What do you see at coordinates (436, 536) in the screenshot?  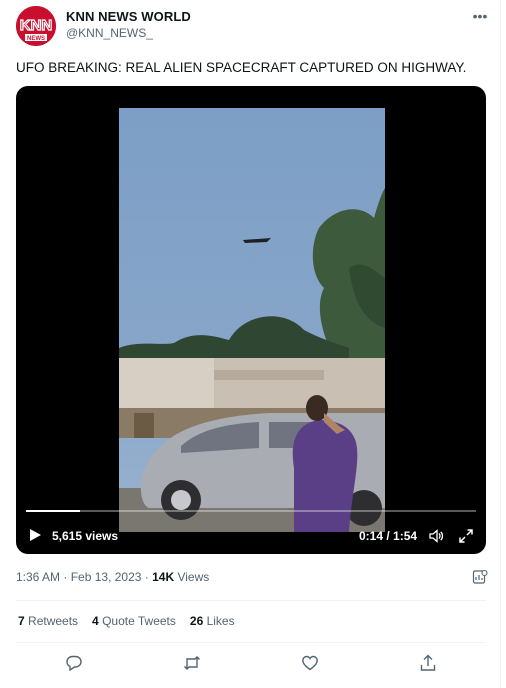 I see `volume-icon` at bounding box center [436, 536].